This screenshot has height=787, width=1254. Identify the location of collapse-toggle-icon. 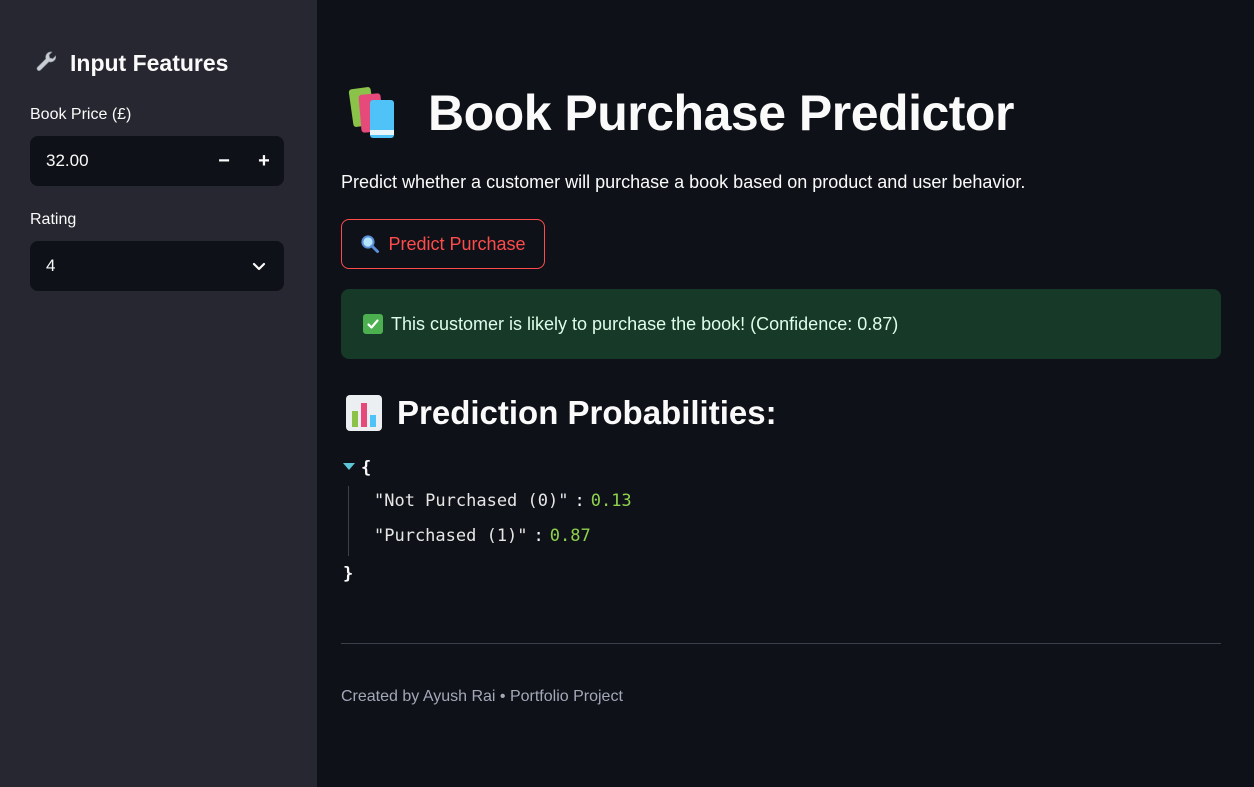
(349, 466).